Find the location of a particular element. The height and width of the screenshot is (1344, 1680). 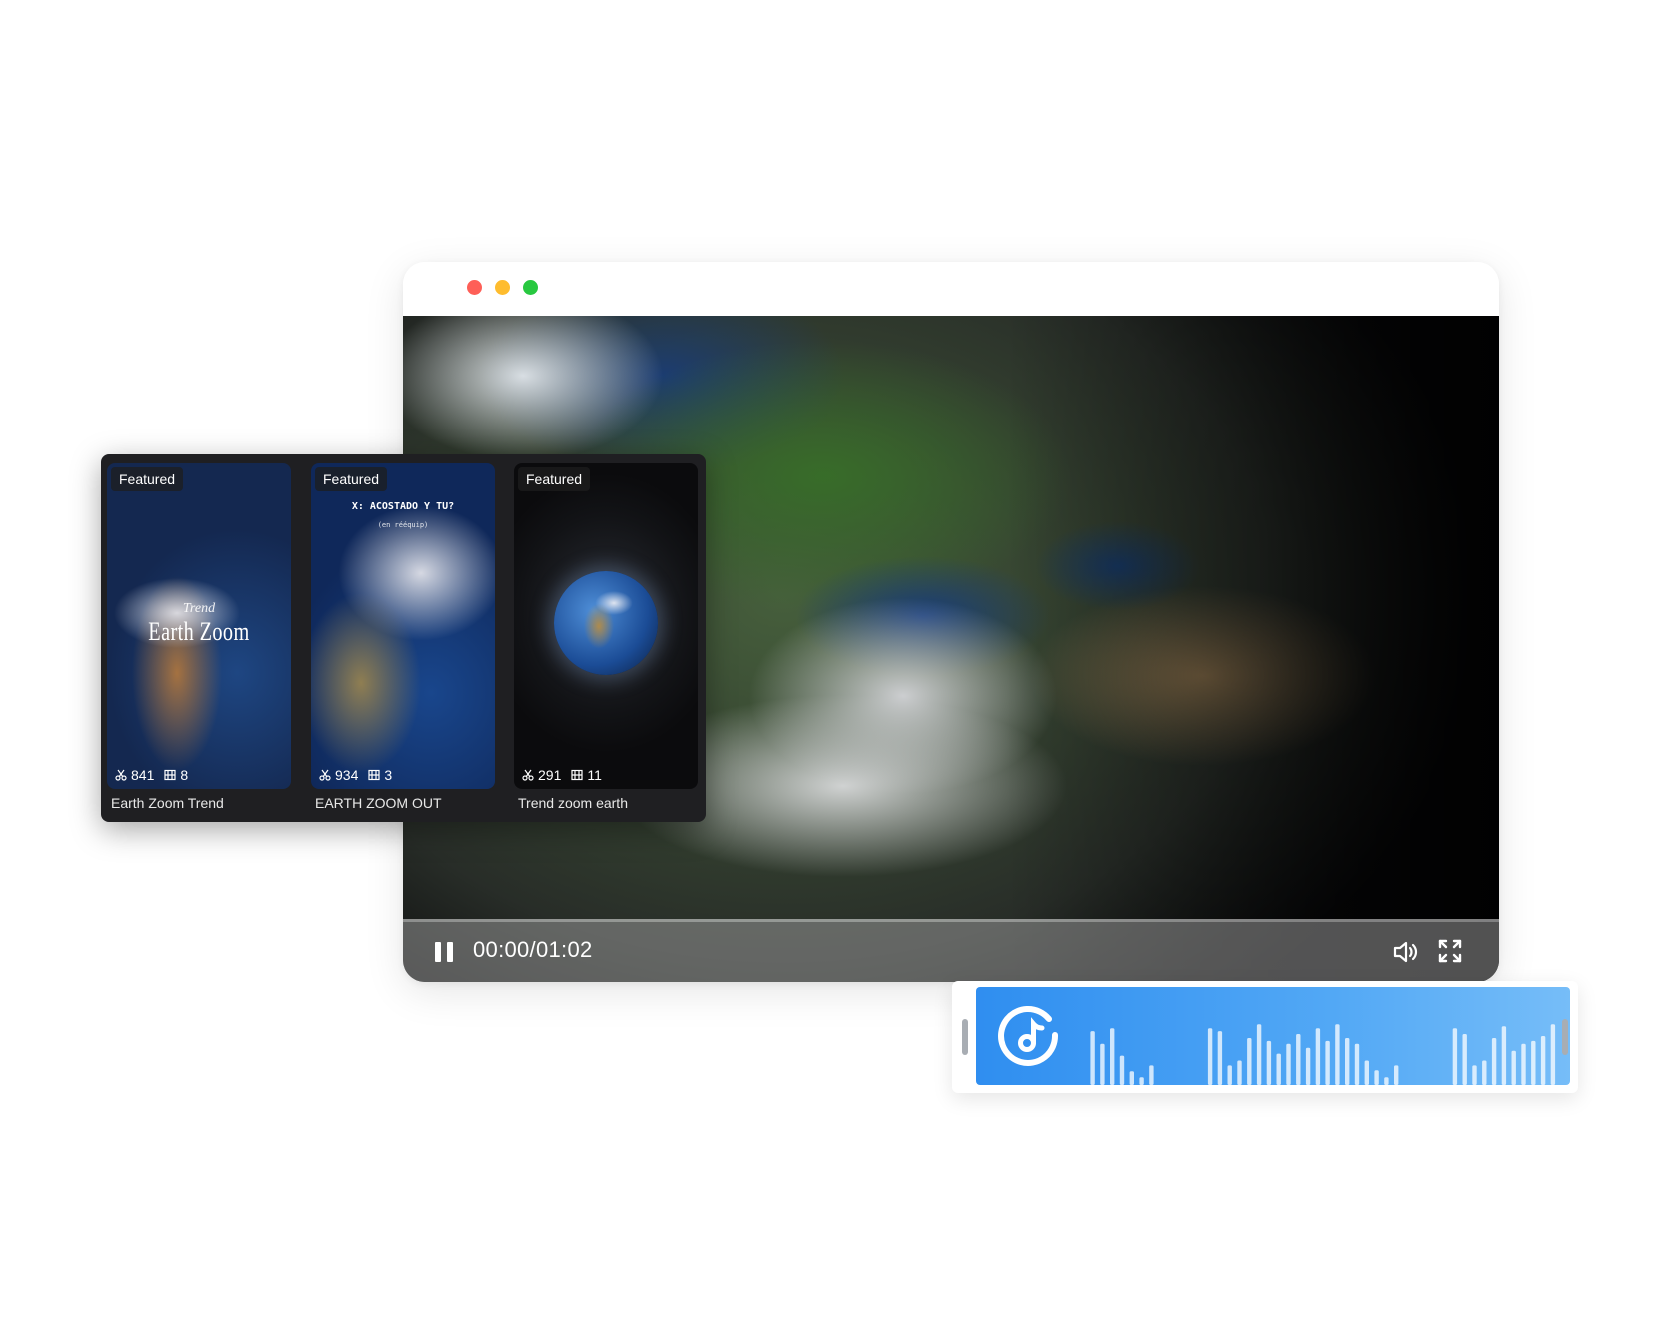

uses-count: 841 is located at coordinates (143, 775).